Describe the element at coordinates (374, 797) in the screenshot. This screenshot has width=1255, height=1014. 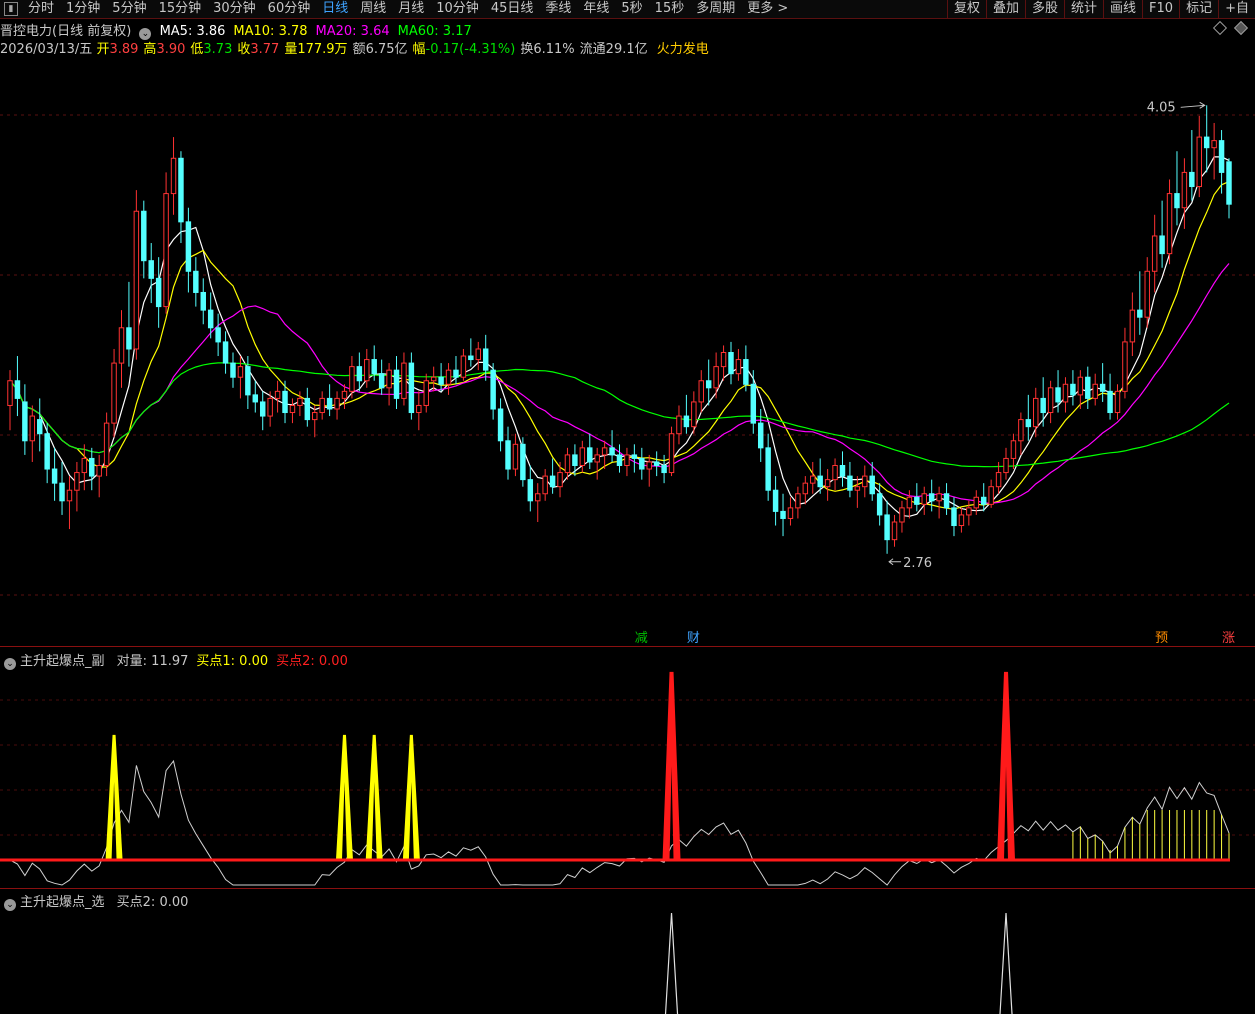
I see `buy1-spike` at that location.